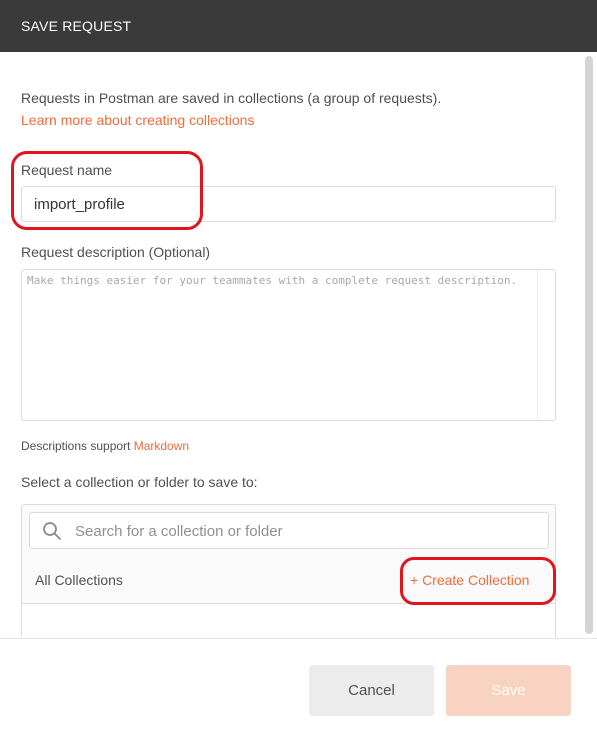 The width and height of the screenshot is (597, 739). What do you see at coordinates (546, 345) in the screenshot?
I see `description-scrollbar` at bounding box center [546, 345].